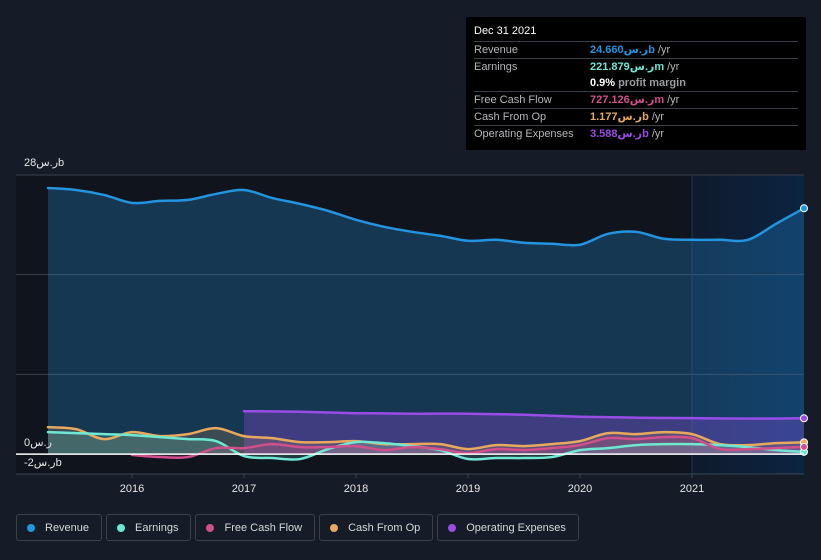 The width and height of the screenshot is (821, 560). I want to click on tooltip-row-operating-expenses: Operating Expenses 3.588ر.سb /yr, so click(636, 133).